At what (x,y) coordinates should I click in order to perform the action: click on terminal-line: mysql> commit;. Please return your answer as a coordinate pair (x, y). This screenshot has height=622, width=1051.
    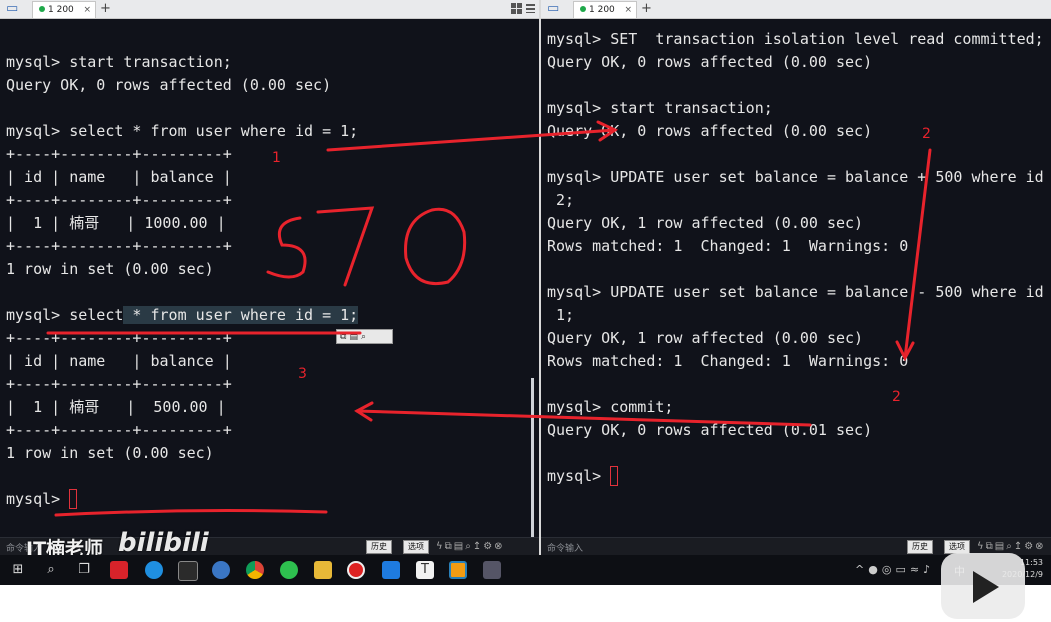
    Looking at the image, I should click on (610, 407).